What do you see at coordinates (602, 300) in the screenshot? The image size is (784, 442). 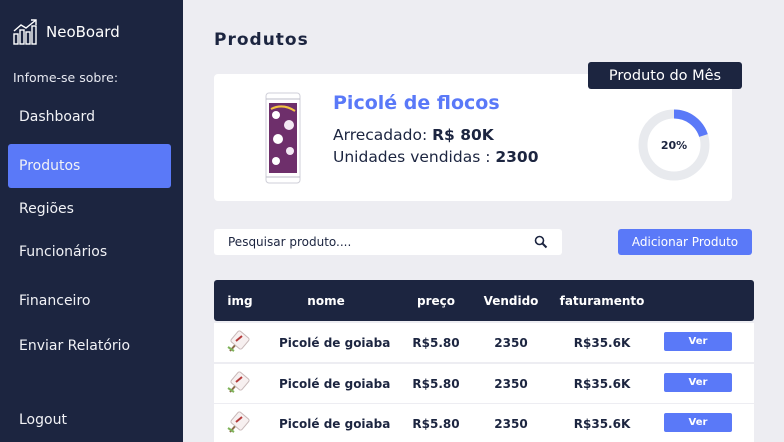 I see `column-header-faturamento: faturamento` at bounding box center [602, 300].